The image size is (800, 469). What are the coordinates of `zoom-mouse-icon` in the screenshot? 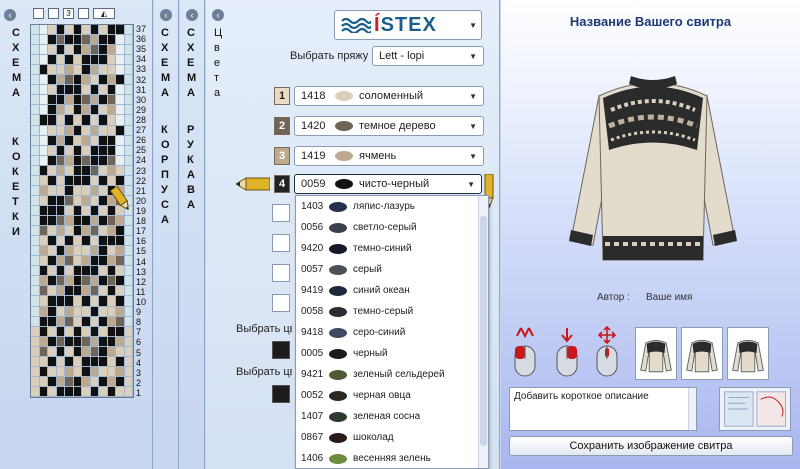 It's located at (607, 352).